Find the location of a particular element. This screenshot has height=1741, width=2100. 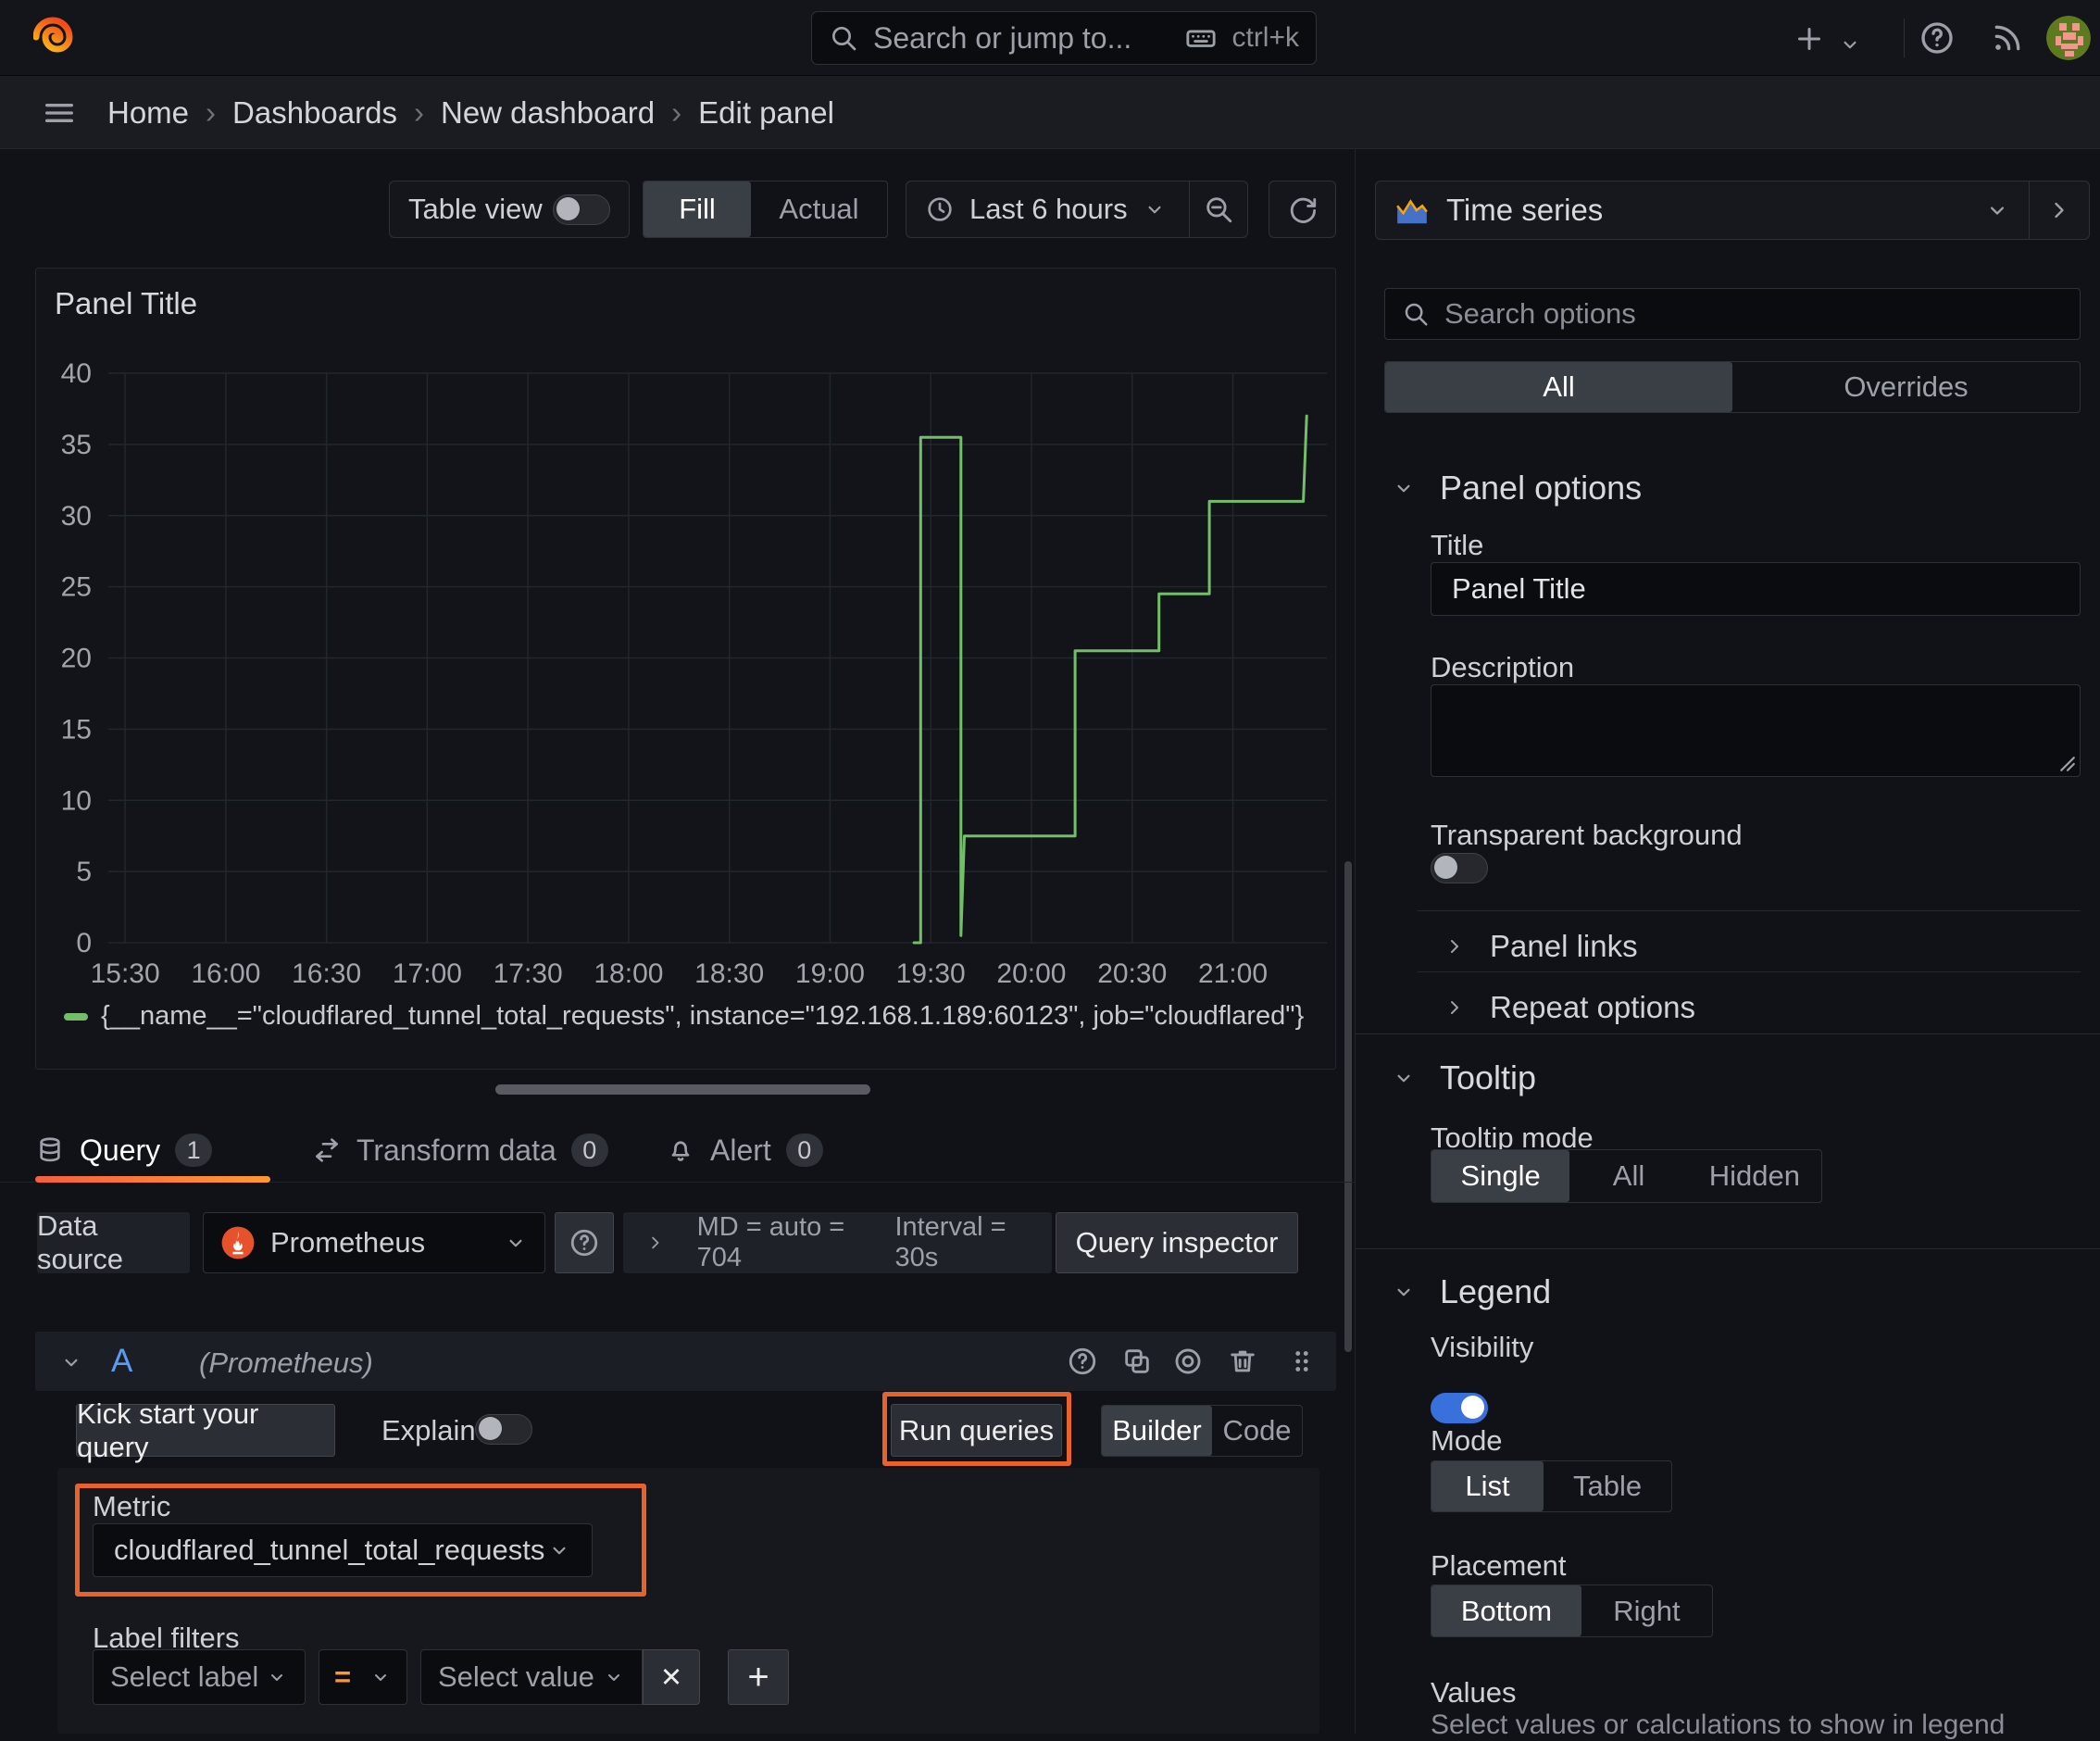

tab-all-options: All is located at coordinates (1558, 387).